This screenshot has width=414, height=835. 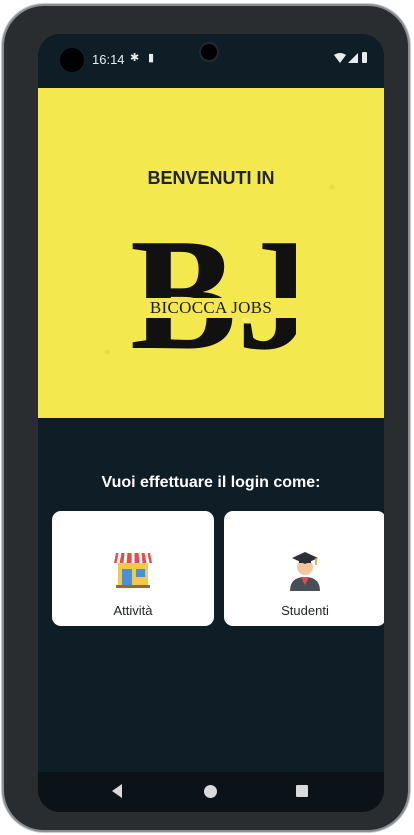 What do you see at coordinates (305, 571) in the screenshot?
I see `graduate-student-icon` at bounding box center [305, 571].